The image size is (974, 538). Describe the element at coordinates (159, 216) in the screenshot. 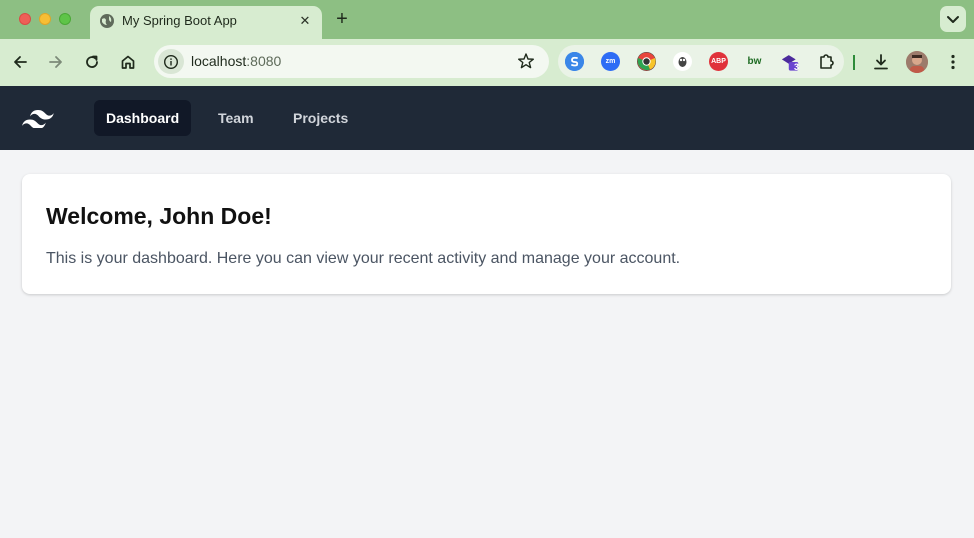

I see `welcome-title: Welcome, John Doe!` at that location.